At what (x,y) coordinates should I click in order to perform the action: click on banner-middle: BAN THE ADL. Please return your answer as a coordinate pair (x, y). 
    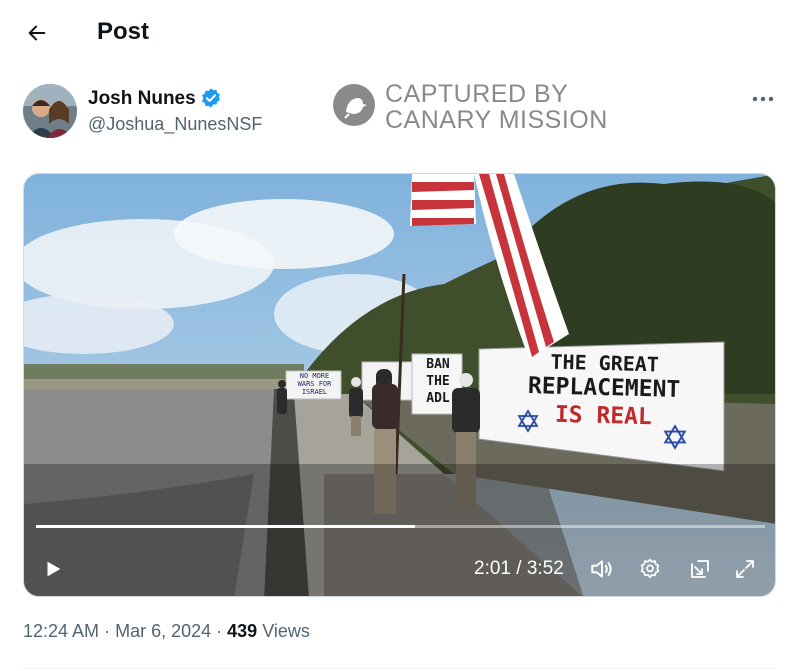
    Looking at the image, I should click on (438, 381).